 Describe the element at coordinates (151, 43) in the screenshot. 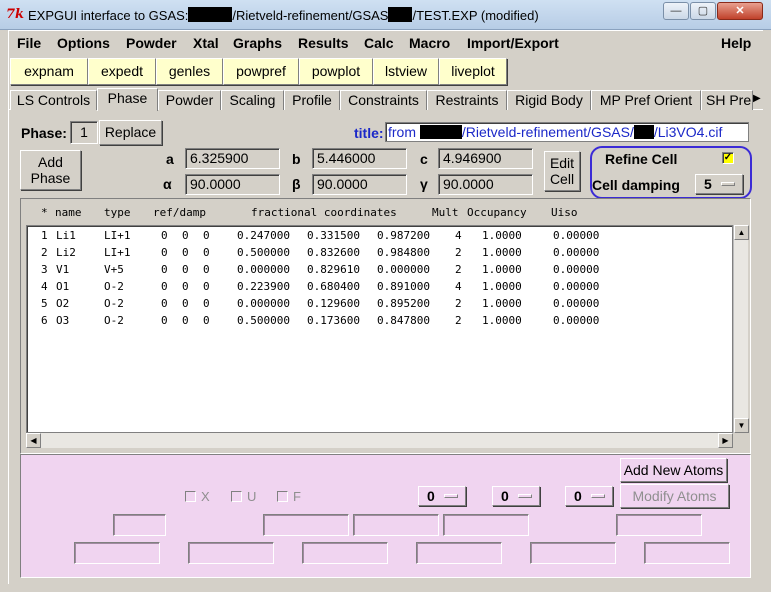

I see `menu-powder: Powder` at that location.